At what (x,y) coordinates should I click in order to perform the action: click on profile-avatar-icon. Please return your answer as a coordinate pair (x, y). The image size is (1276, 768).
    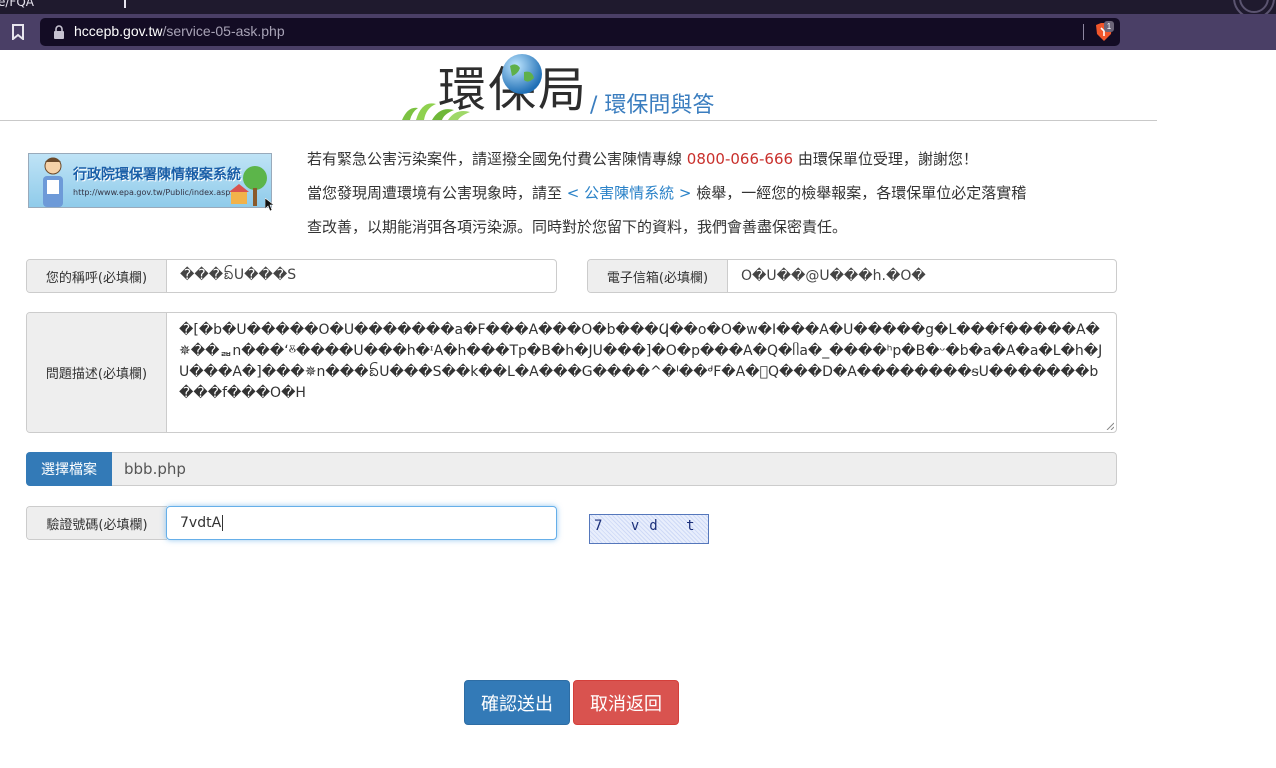
    Looking at the image, I should click on (1254, 7).